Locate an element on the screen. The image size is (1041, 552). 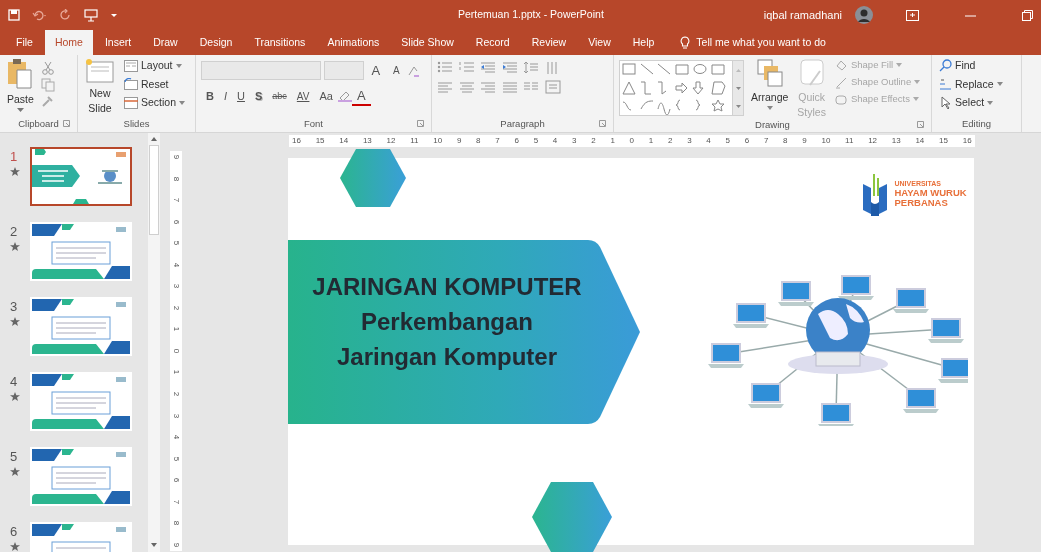
hexagon-shape is located at coordinates (373, 178).